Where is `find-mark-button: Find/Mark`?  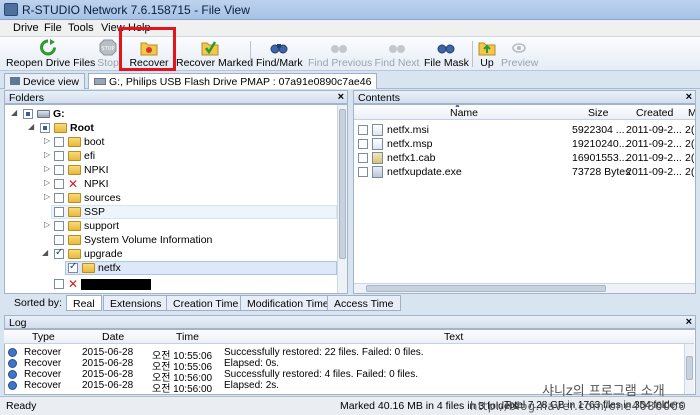
find-mark-button: Find/Mark is located at coordinates (279, 54).